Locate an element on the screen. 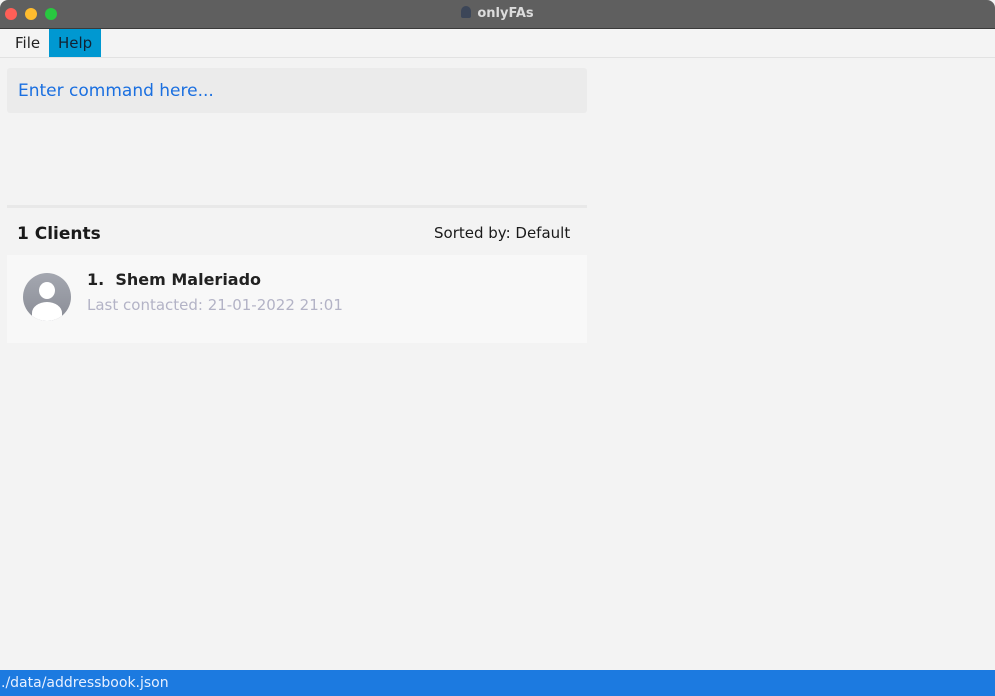  sort-label: Sorted by: Default is located at coordinates (502, 233).